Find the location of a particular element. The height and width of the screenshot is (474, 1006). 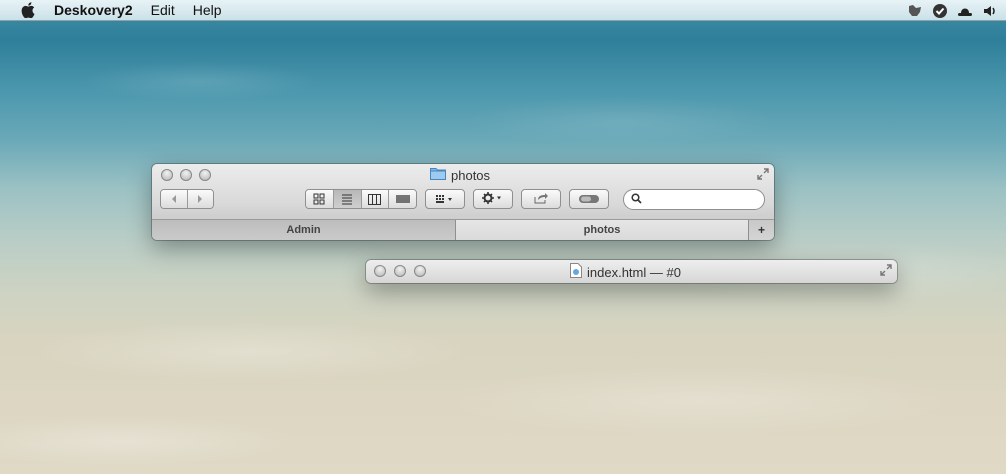

toggle-button is located at coordinates (589, 199).